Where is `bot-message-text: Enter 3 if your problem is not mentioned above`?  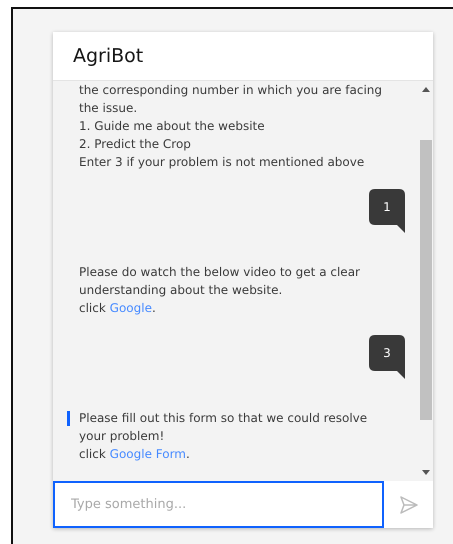
bot-message-text: Enter 3 if your problem is not mentioned above is located at coordinates (222, 162).